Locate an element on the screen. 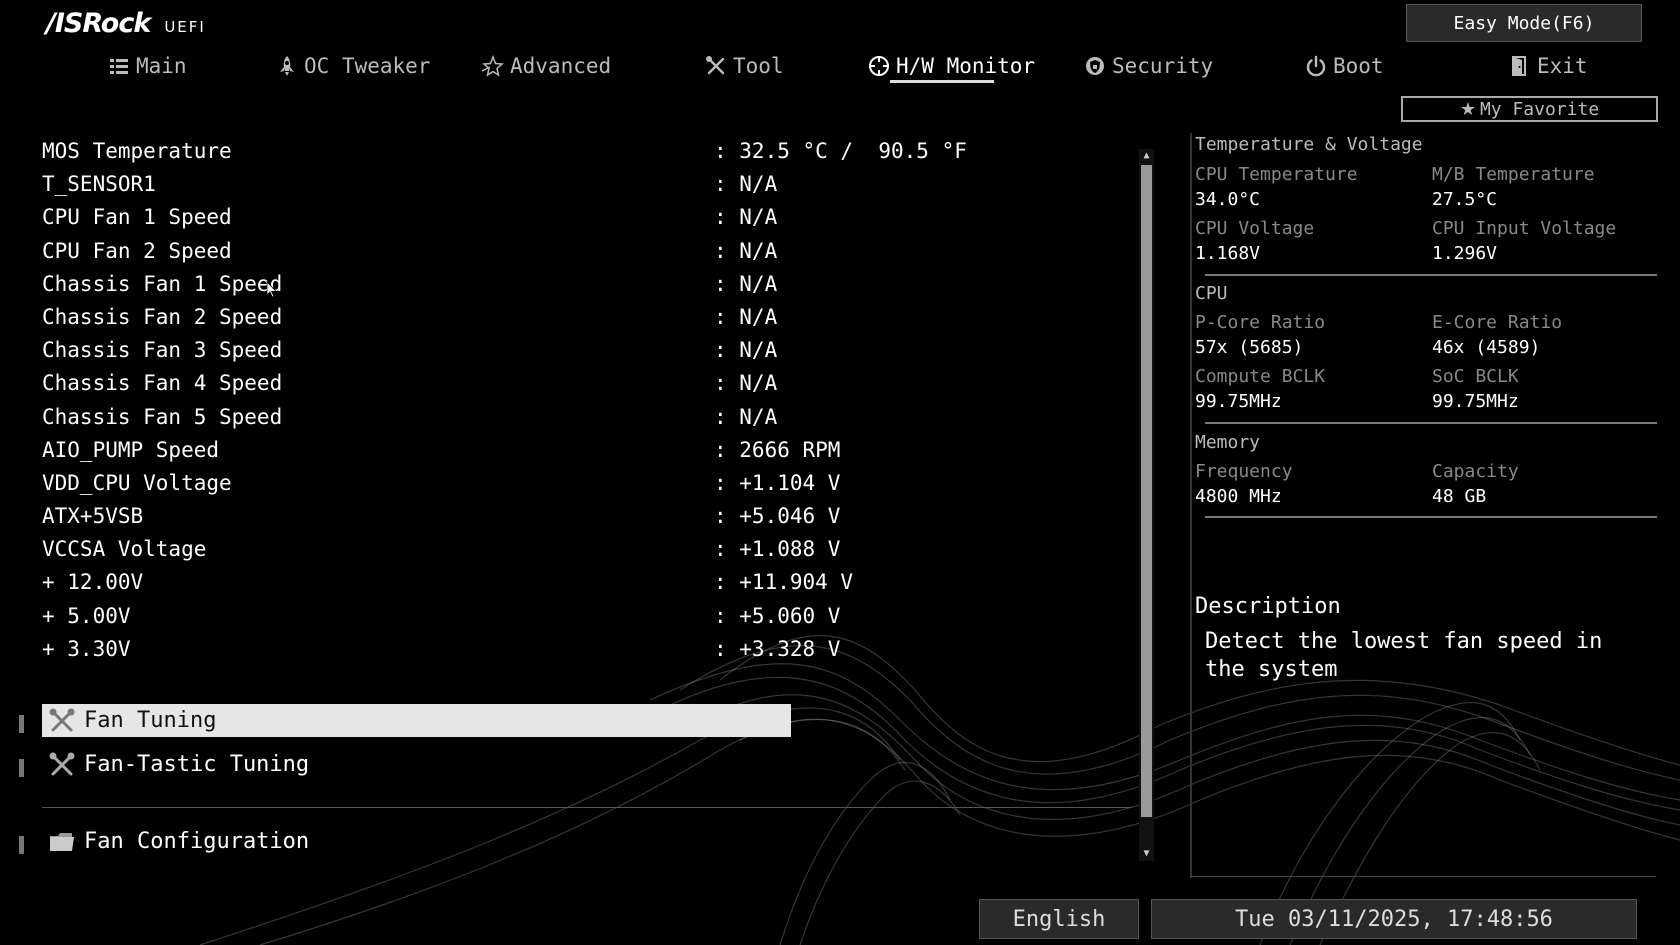  monitor-row: VCCSA Voltage : +1.088 V is located at coordinates (582, 550).